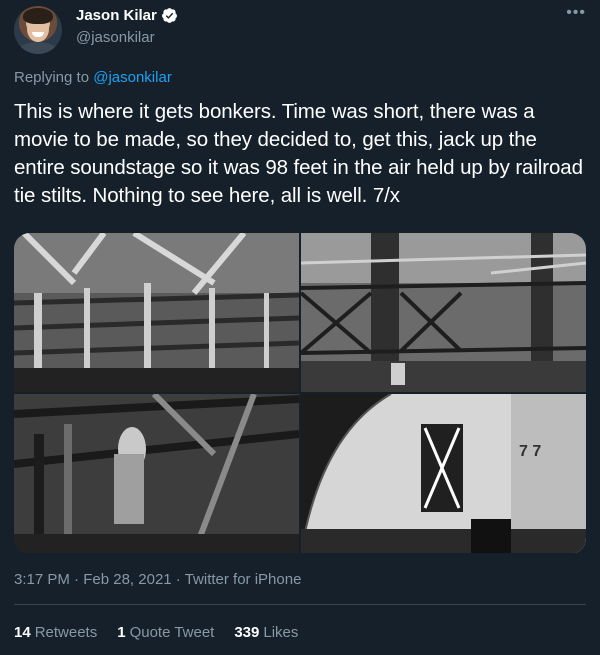 The image size is (600, 655). I want to click on scaffolding-underside-image, so click(156, 312).